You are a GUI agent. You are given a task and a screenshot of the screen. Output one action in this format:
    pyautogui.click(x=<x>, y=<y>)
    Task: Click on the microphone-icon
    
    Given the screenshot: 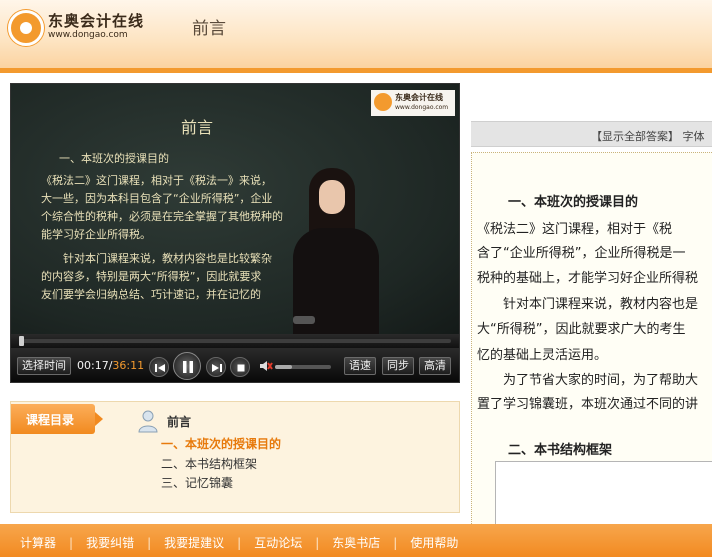 What is the action you would take?
    pyautogui.click(x=304, y=320)
    